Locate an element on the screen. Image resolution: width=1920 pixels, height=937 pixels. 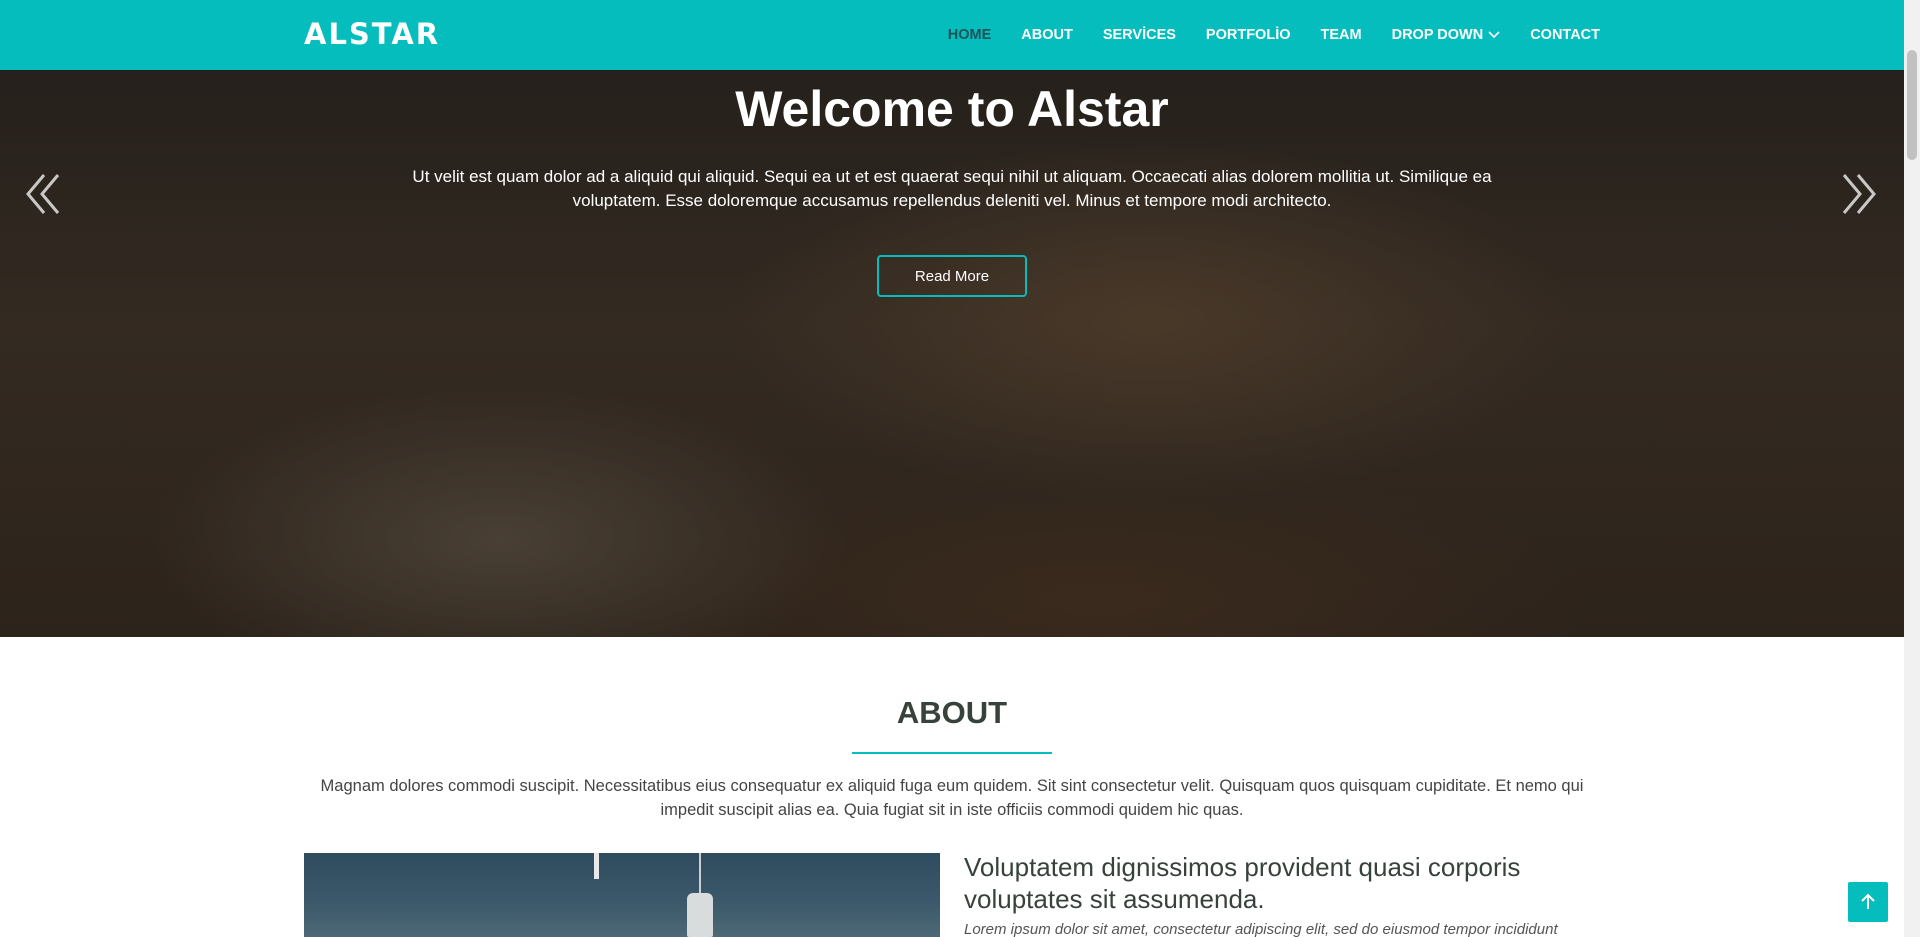
nav-services: SERVİCES is located at coordinates (1139, 35).